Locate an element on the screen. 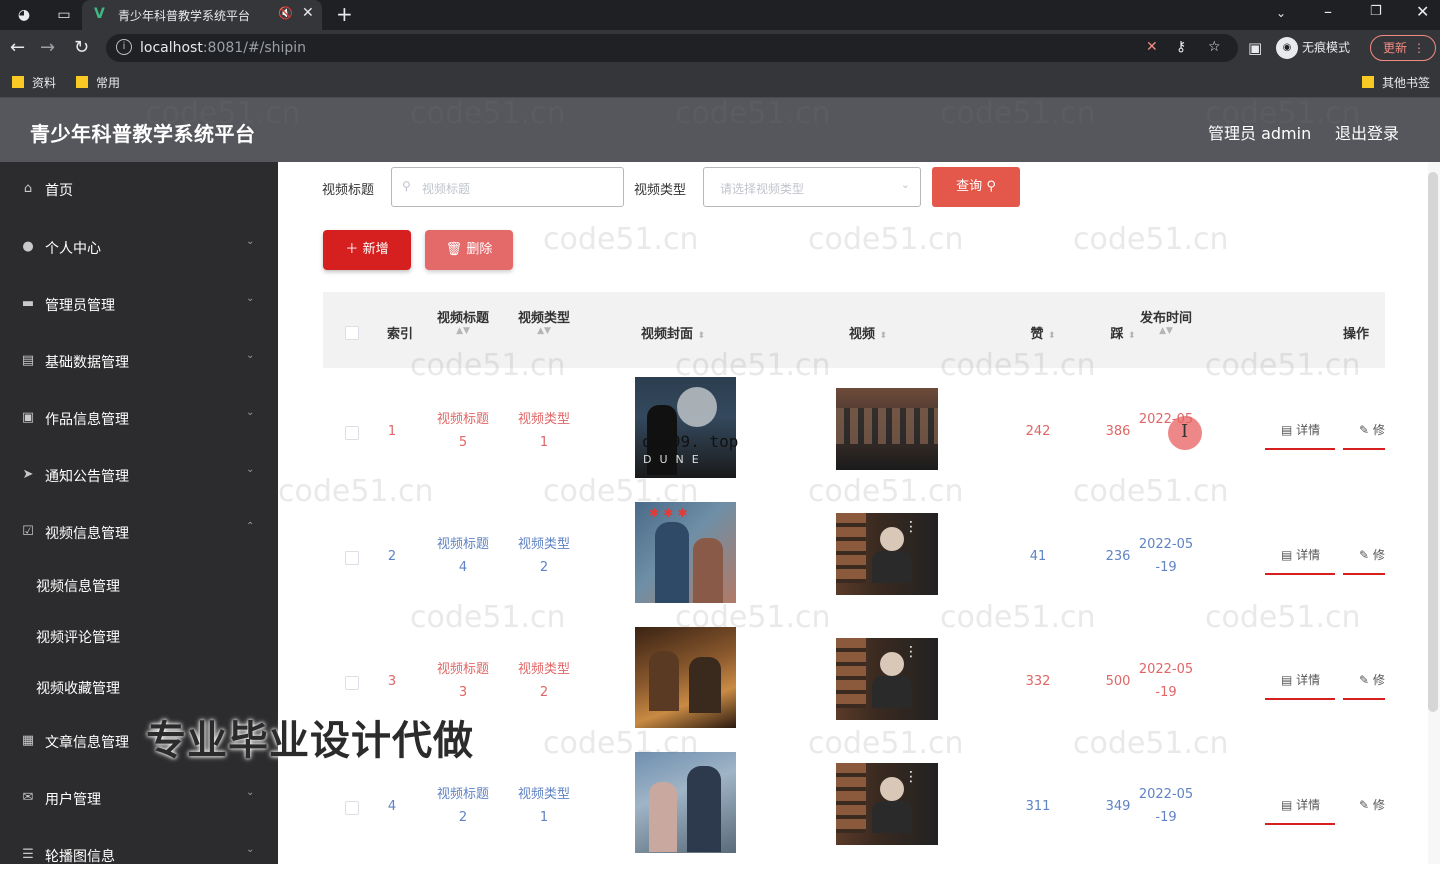 Image resolution: width=1440 pixels, height=876 pixels. select-all-checkbox is located at coordinates (352, 333).